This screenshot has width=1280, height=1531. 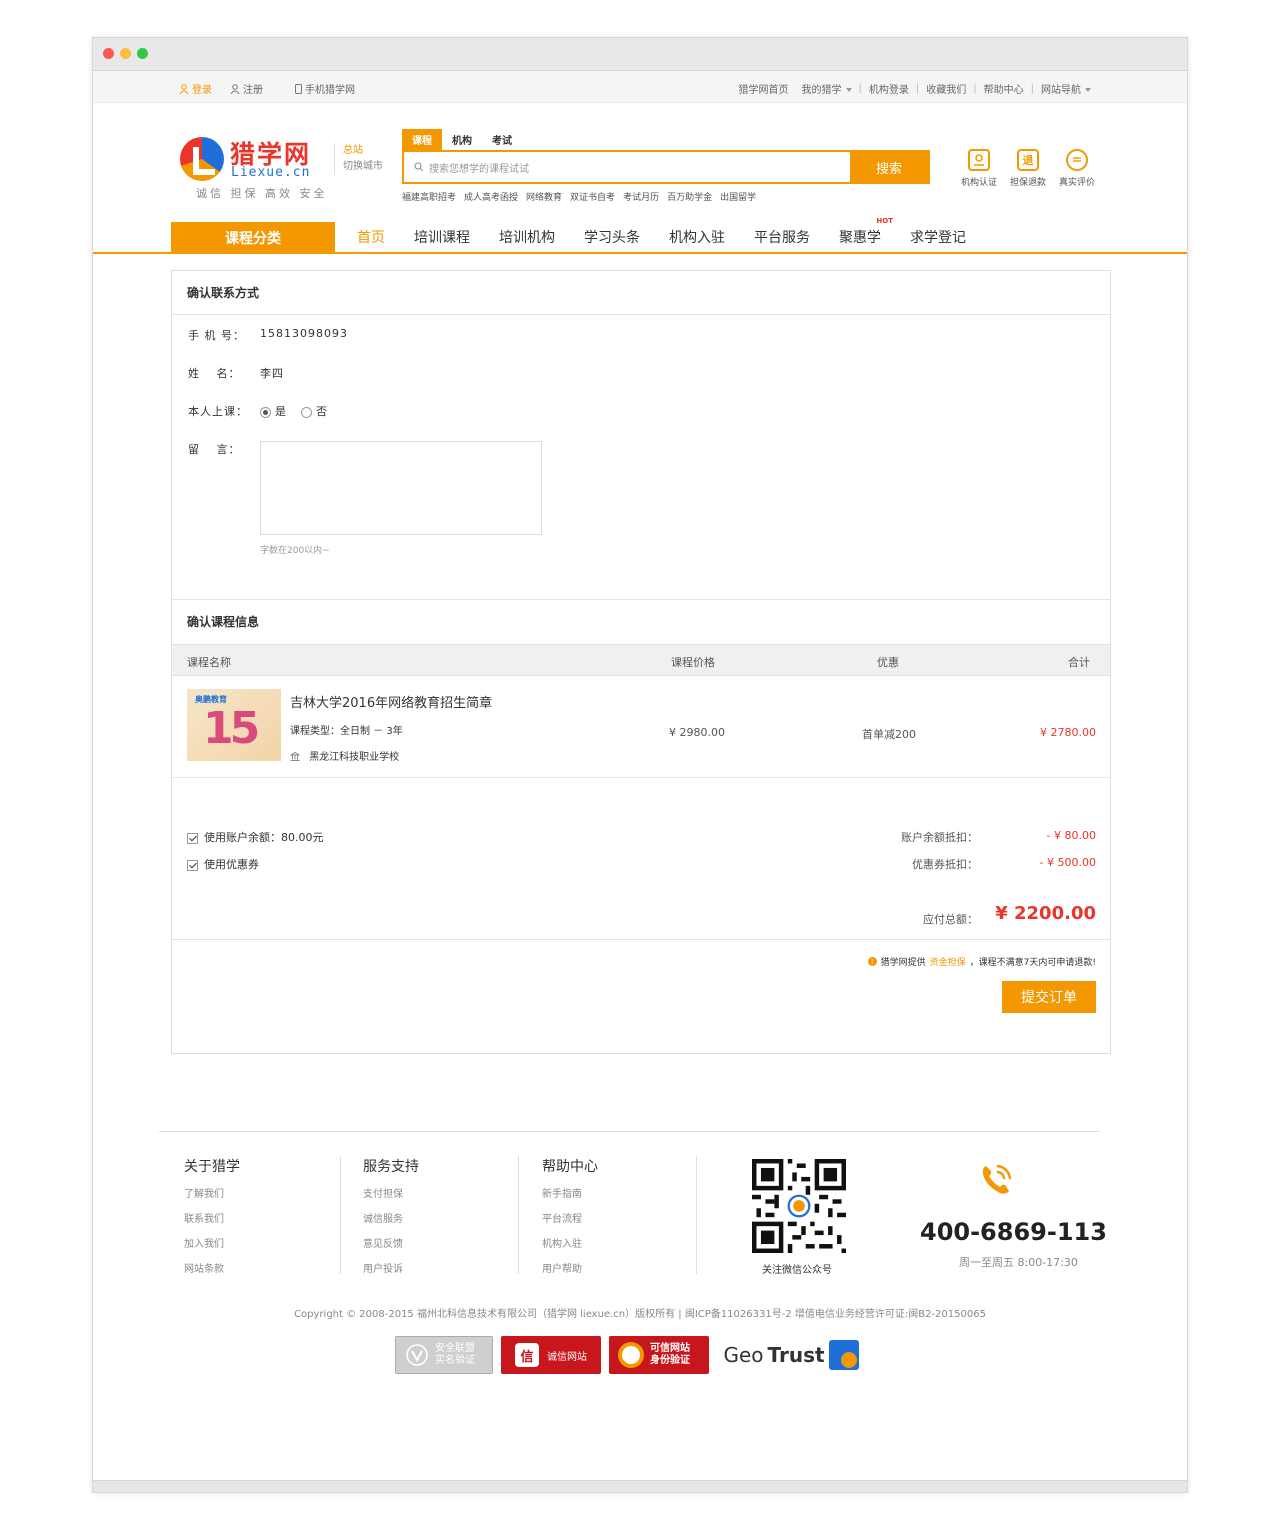 I want to click on org-login-link: 机构登录, so click(x=889, y=88).